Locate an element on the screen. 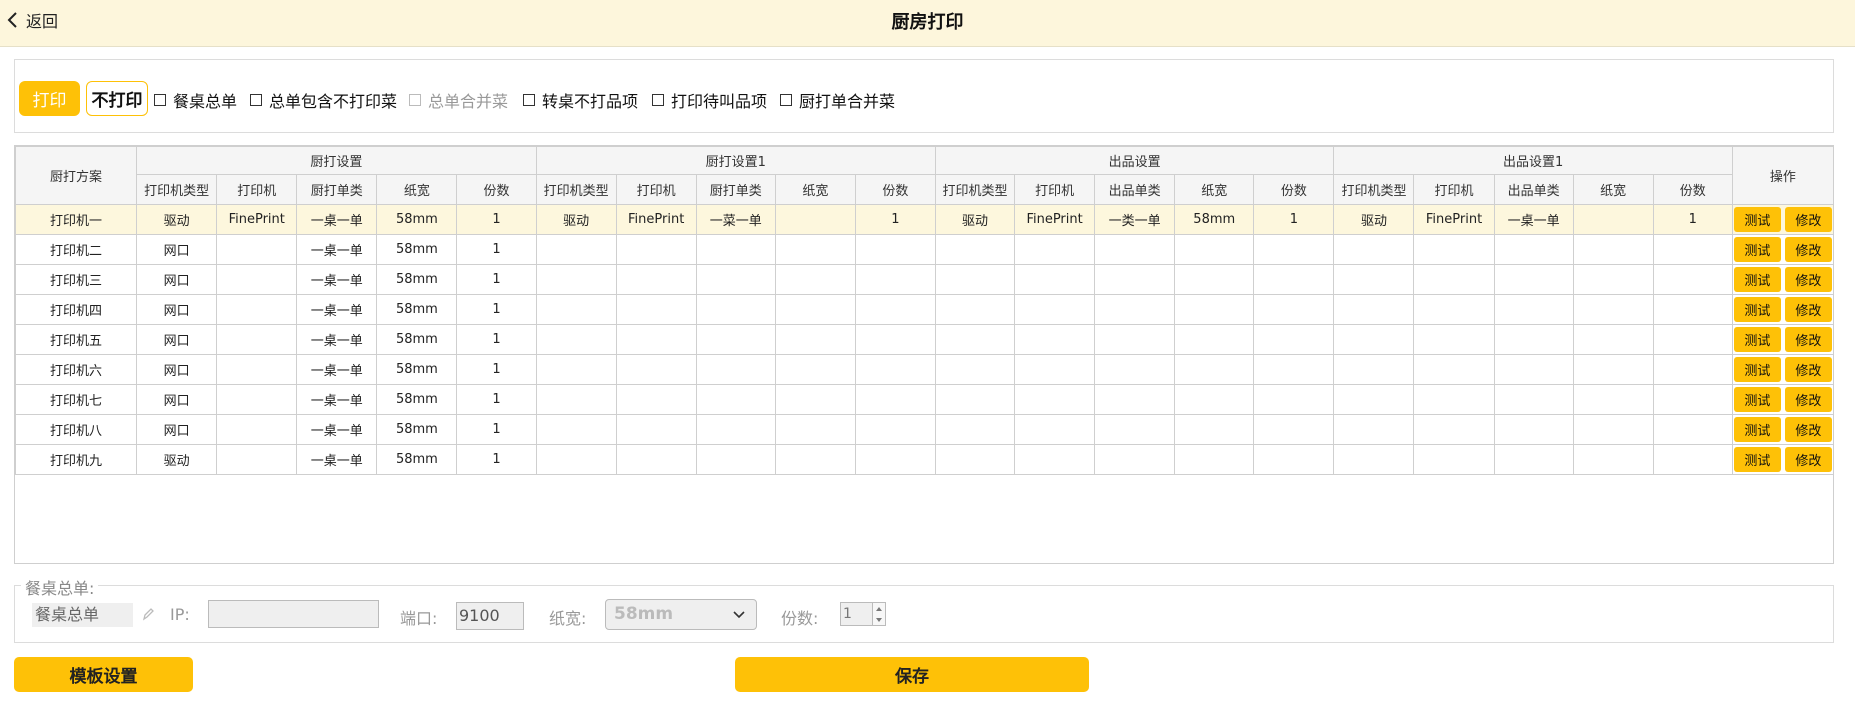  copies-spinner is located at coordinates (878, 614).